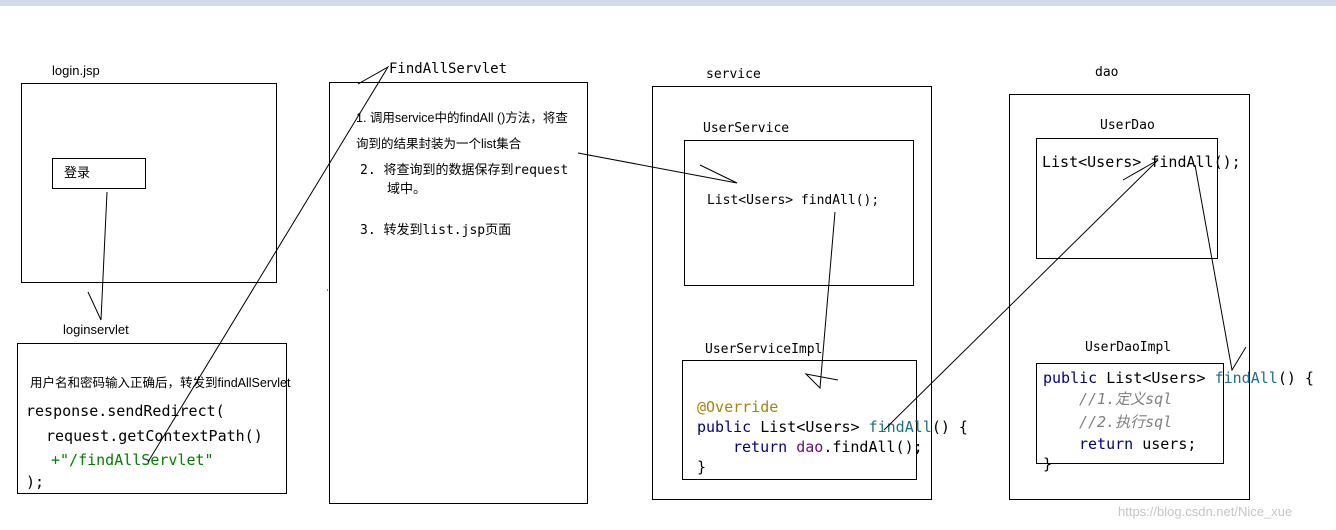 The image size is (1336, 530). What do you see at coordinates (125, 411) in the screenshot?
I see `redirect-code-line-1: response.sendRedirect(` at bounding box center [125, 411].